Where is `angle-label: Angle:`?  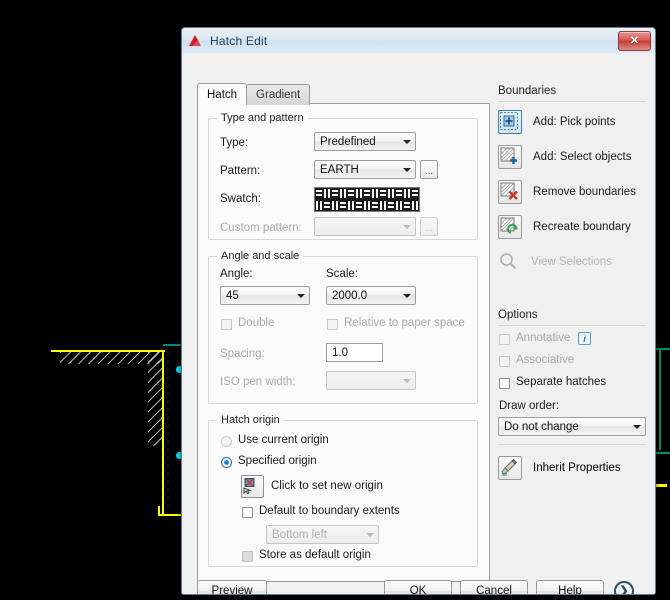 angle-label: Angle: is located at coordinates (236, 274).